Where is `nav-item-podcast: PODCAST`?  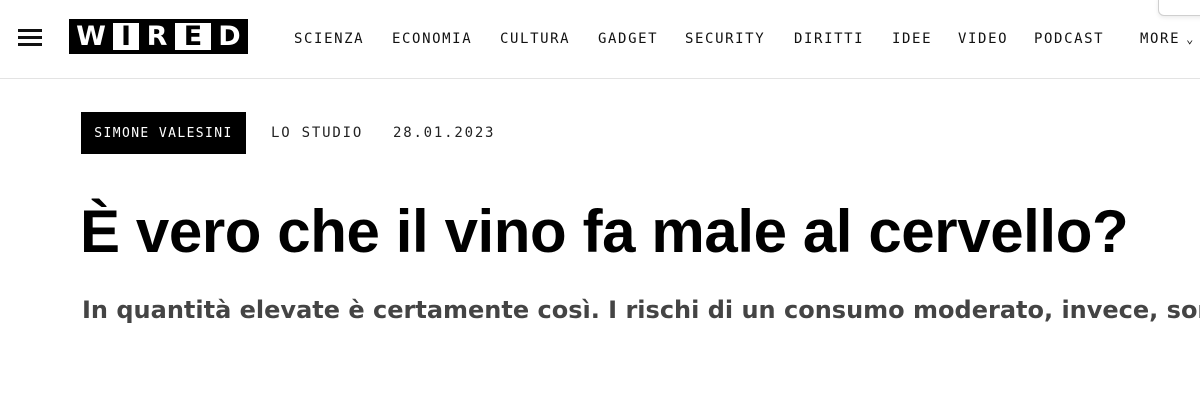 nav-item-podcast: PODCAST is located at coordinates (1069, 39).